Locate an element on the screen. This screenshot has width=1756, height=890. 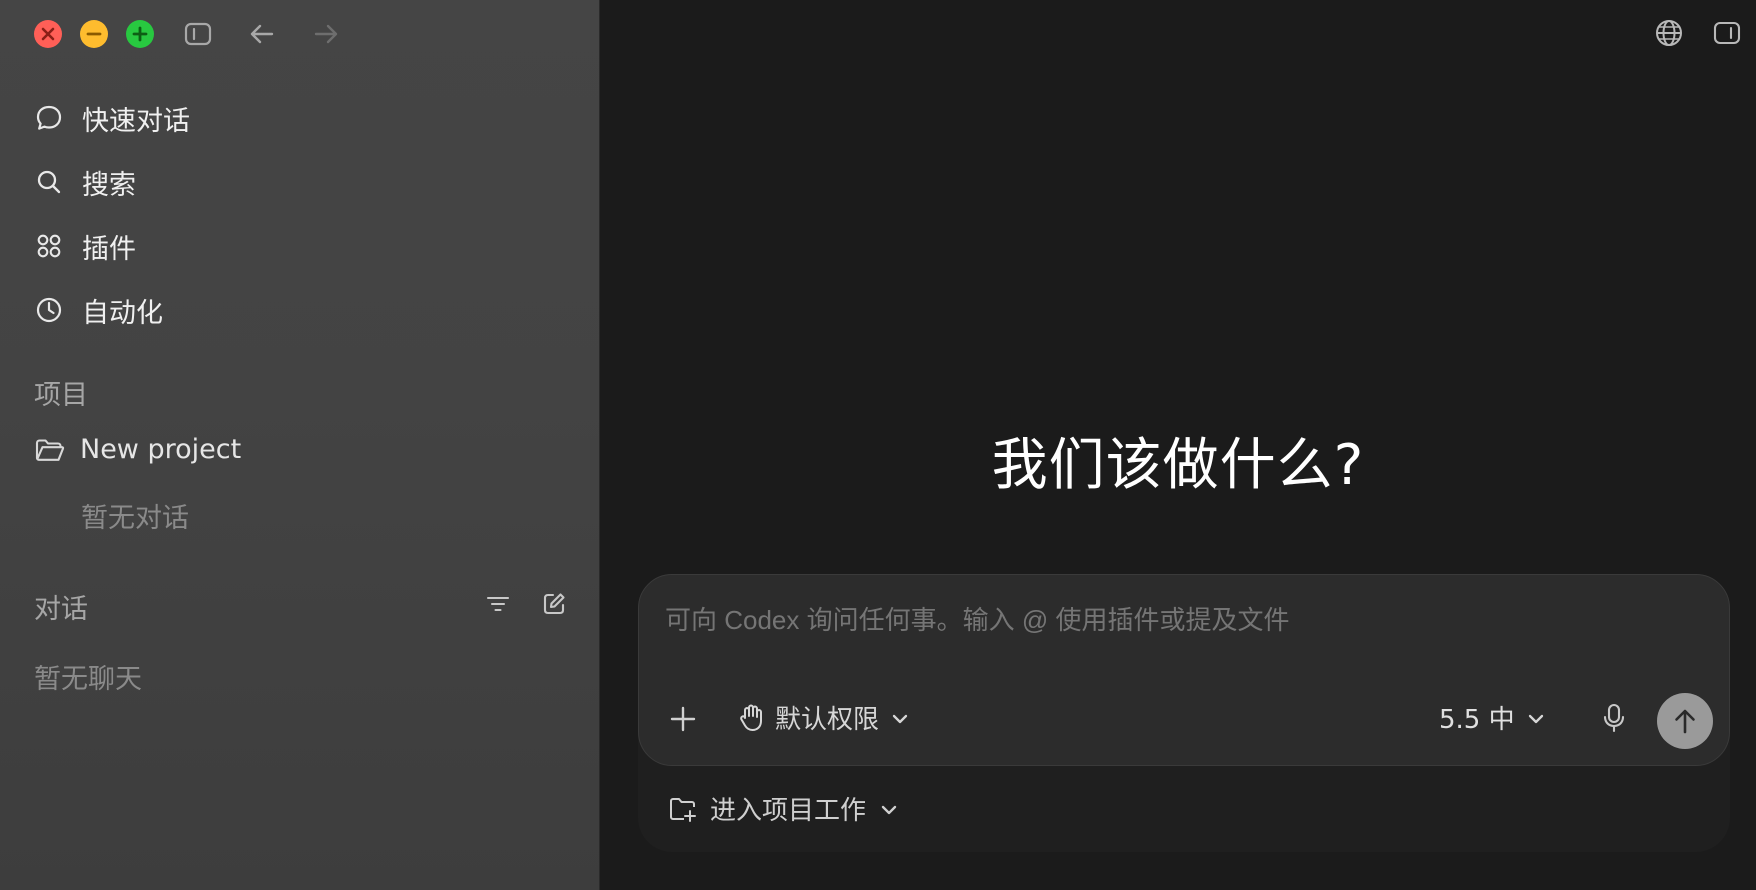
toggle-right-panel-button is located at coordinates (1727, 33).